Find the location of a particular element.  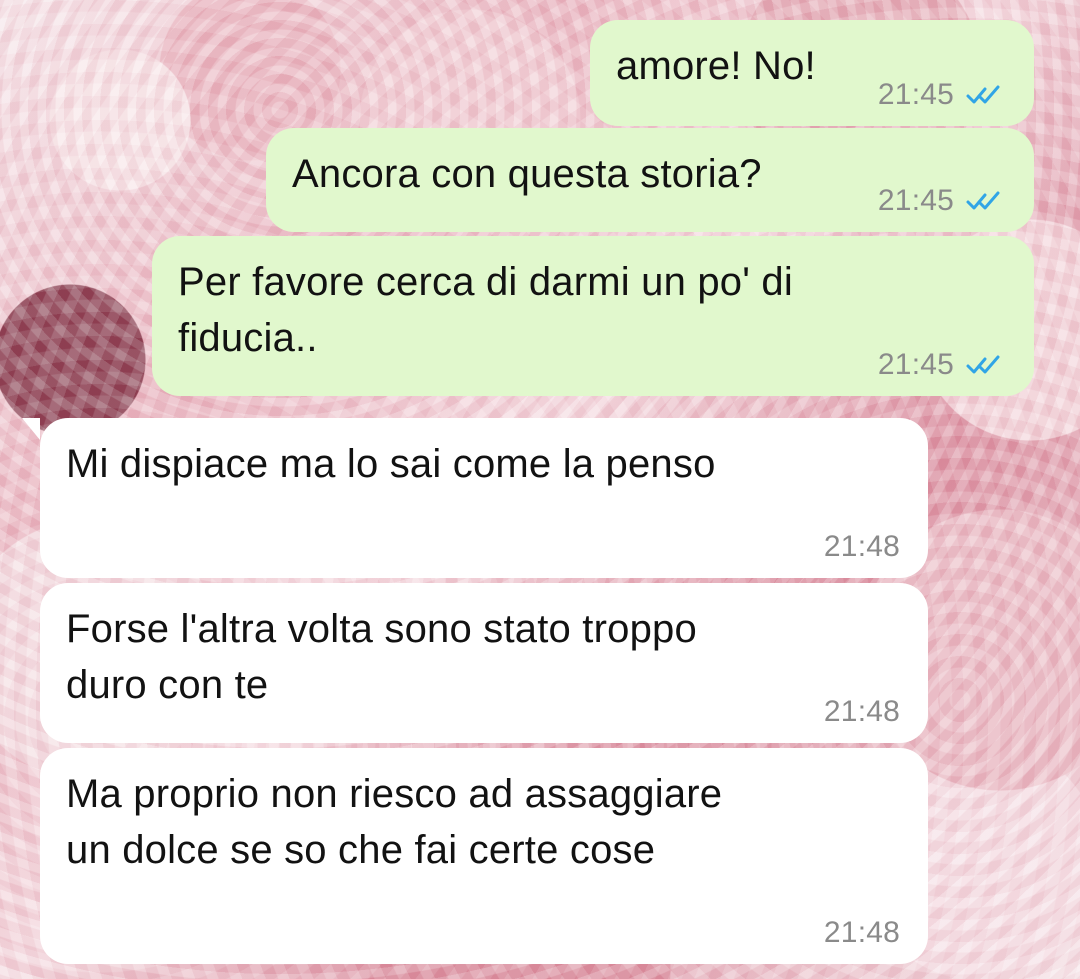

message-text: Mi dispiace ma lo sai come la penso is located at coordinates (391, 464).